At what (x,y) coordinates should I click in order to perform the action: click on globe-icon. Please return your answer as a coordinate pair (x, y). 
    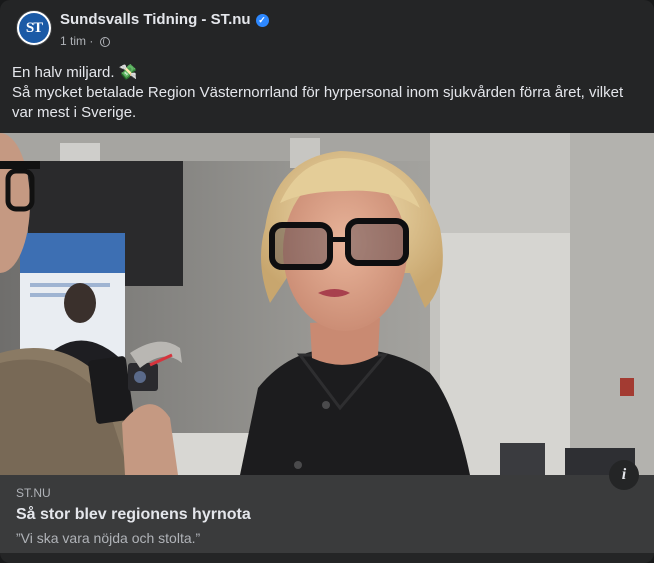
    Looking at the image, I should click on (104, 42).